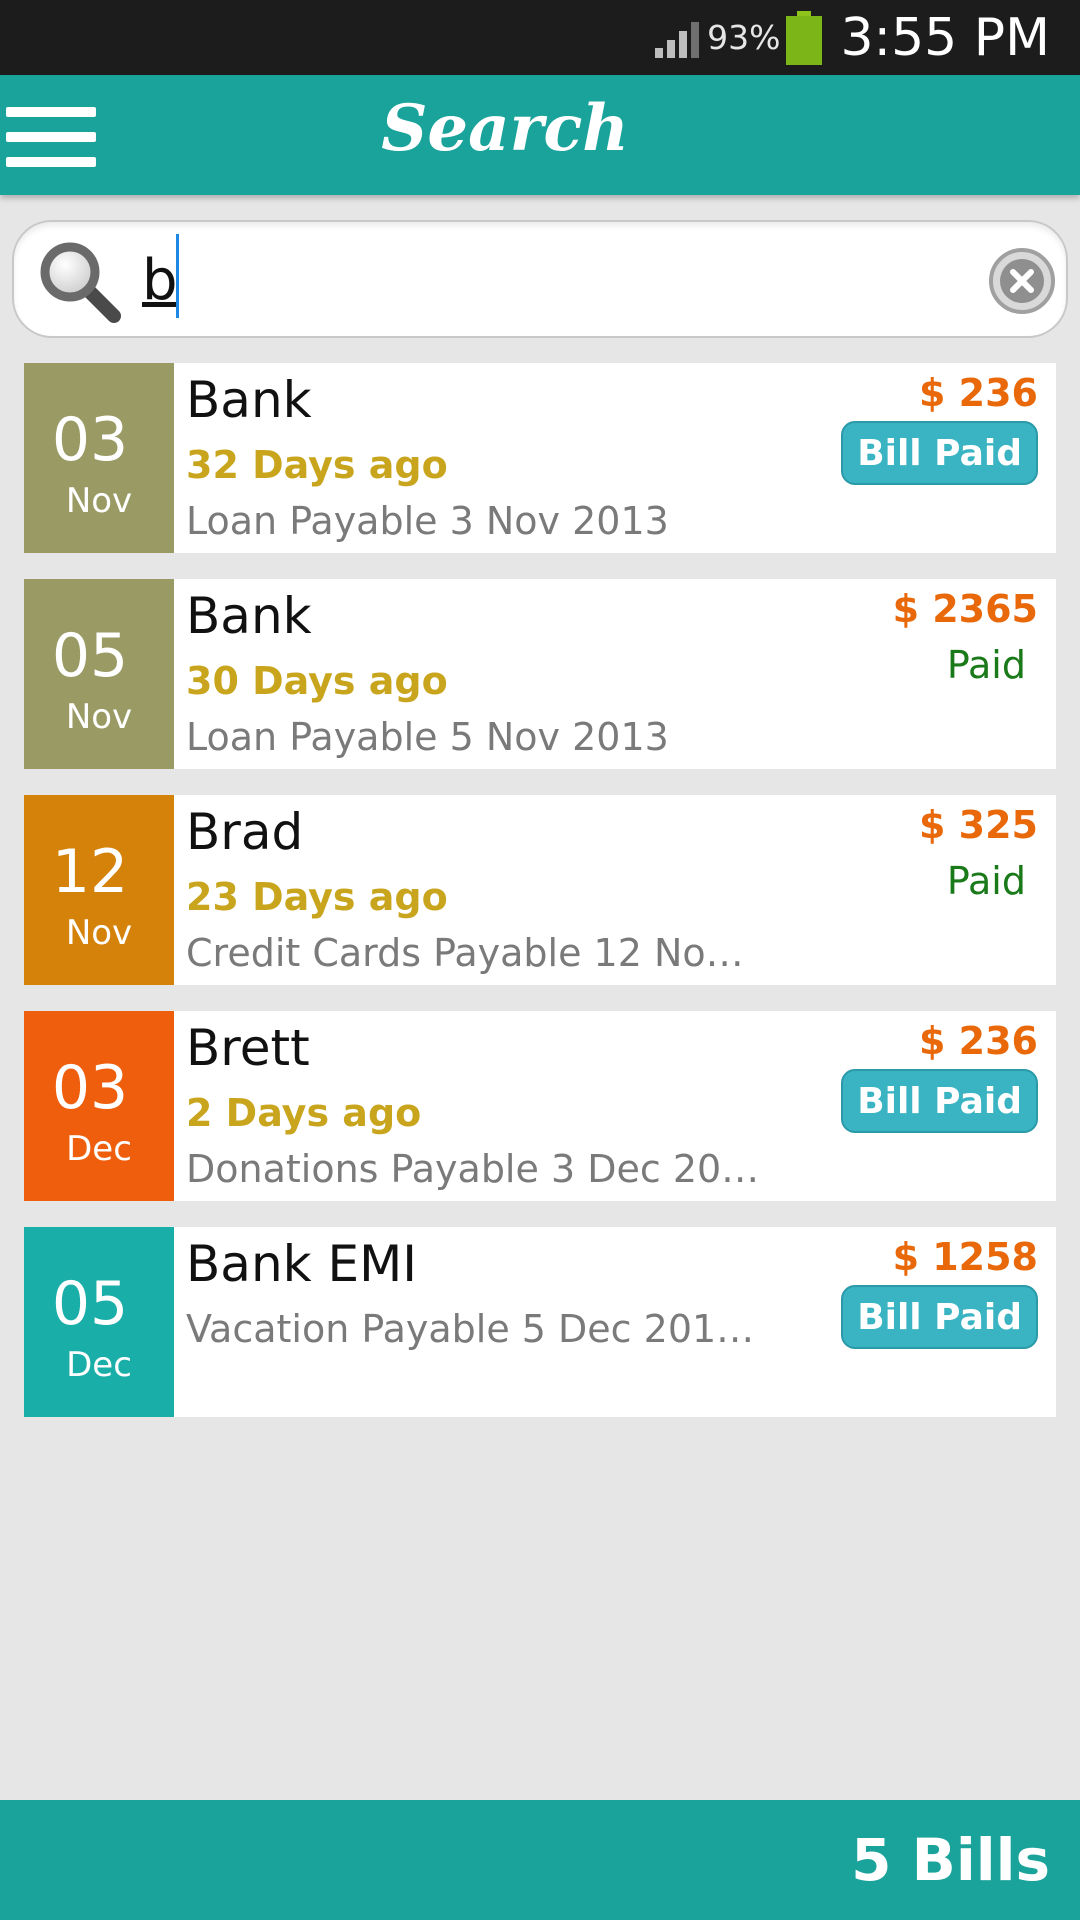 This screenshot has height=1920, width=1080. Describe the element at coordinates (317, 897) in the screenshot. I see `due-text: 23 Days ago` at that location.